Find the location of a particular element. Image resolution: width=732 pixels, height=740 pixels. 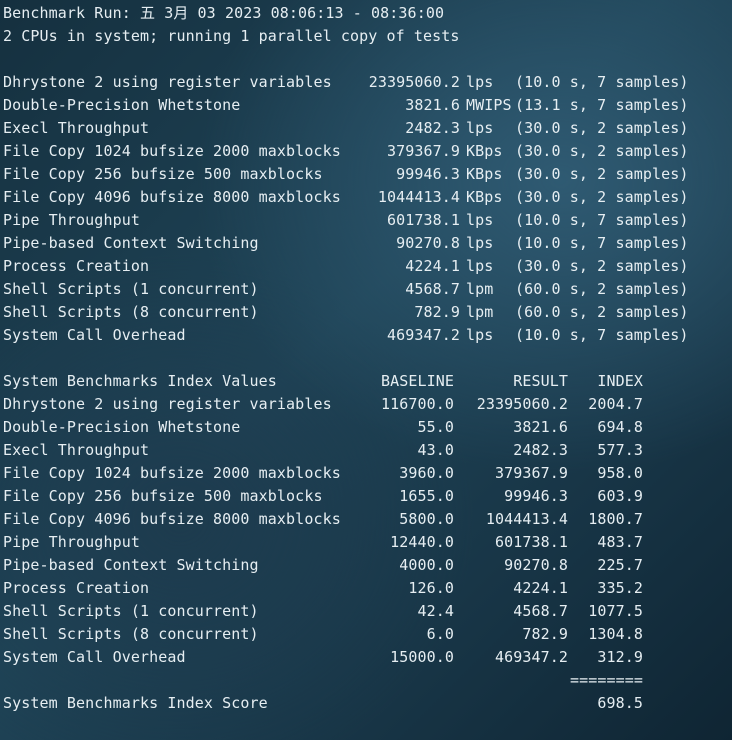

index-row-name: Shell Scripts (8 concurrent) is located at coordinates (131, 634).